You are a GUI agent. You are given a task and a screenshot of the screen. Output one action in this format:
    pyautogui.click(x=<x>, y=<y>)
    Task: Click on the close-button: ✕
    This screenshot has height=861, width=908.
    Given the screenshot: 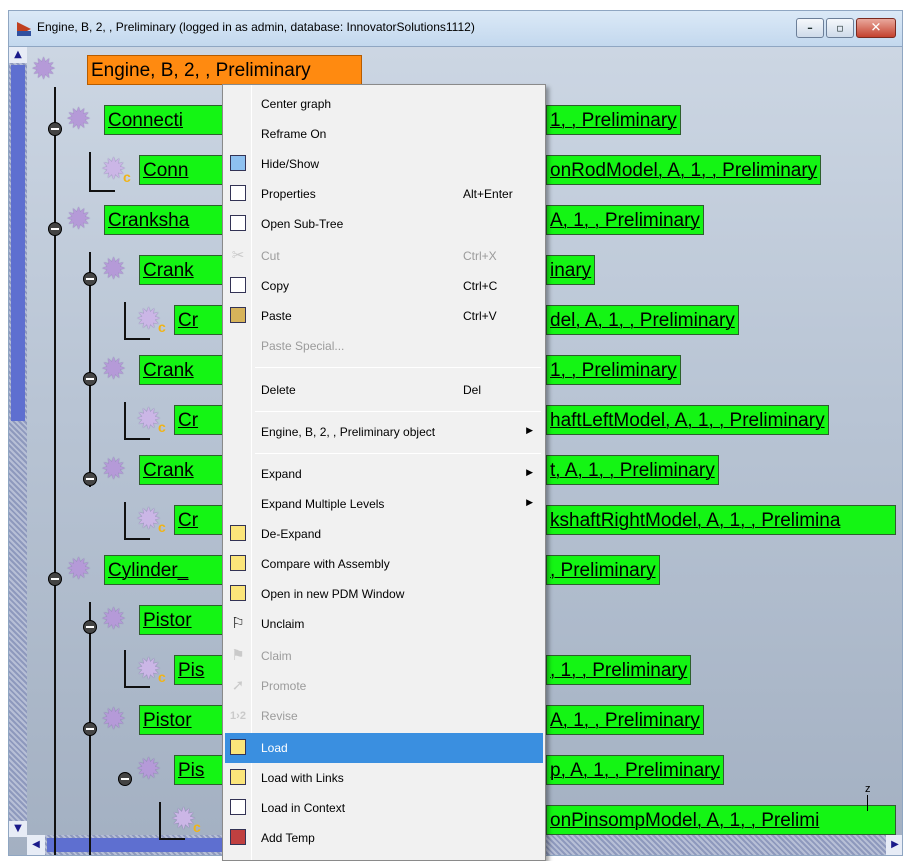 What is the action you would take?
    pyautogui.click(x=876, y=28)
    